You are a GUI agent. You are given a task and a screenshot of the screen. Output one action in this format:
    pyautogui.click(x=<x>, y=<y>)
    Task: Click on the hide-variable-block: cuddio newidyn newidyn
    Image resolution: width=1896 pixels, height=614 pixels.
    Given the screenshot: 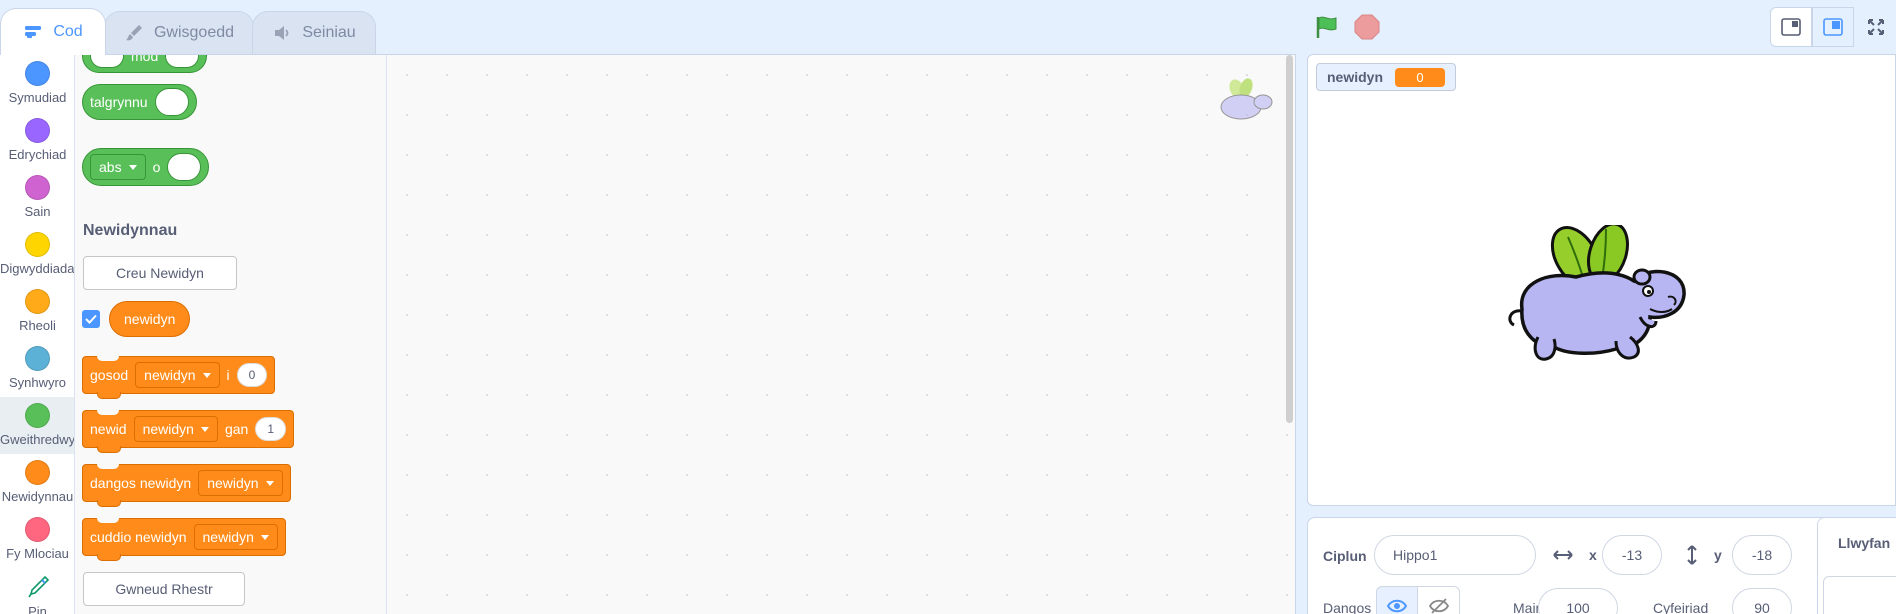 What is the action you would take?
    pyautogui.click(x=184, y=539)
    